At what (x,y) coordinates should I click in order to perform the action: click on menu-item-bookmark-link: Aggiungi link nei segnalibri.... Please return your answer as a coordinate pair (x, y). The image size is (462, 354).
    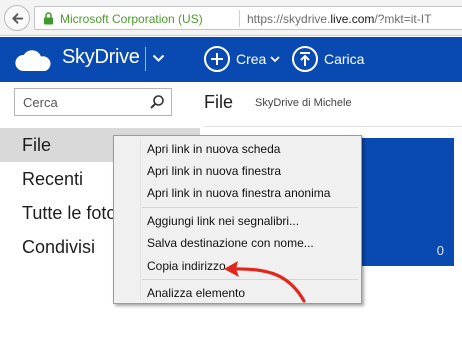
    Looking at the image, I should click on (223, 221).